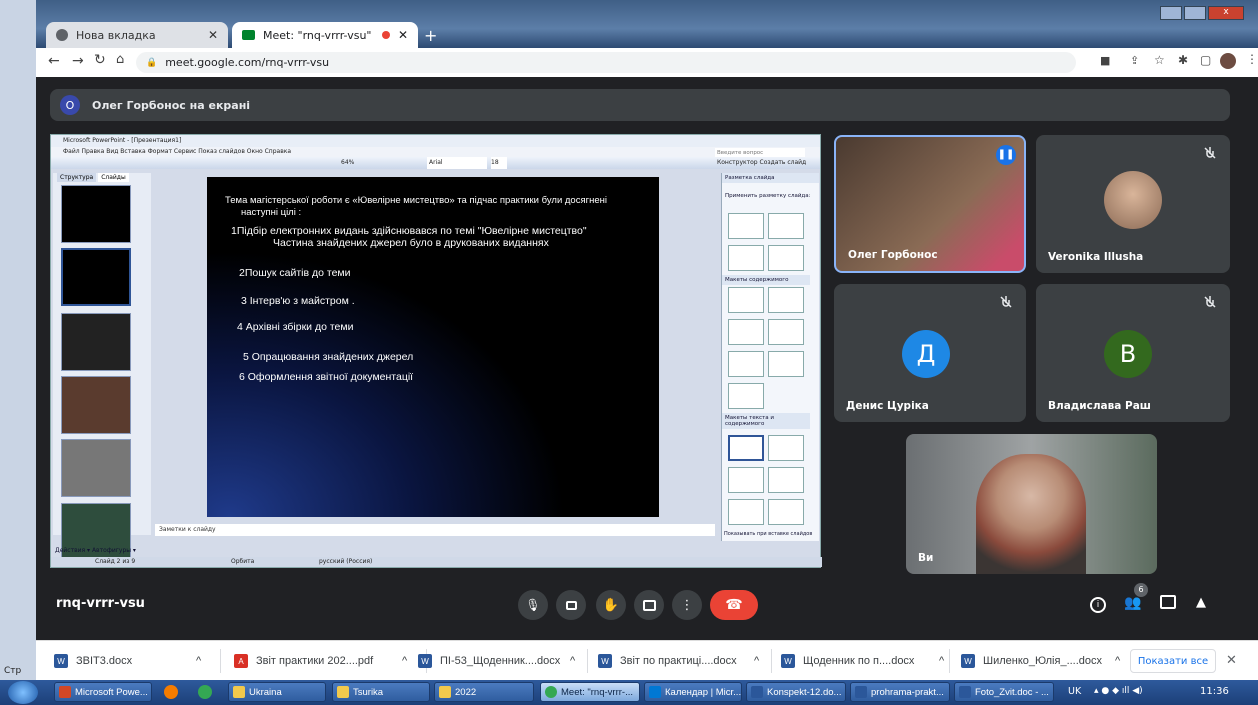  Describe the element at coordinates (277, 692) in the screenshot. I see `taskbar-item: Ukraina` at that location.